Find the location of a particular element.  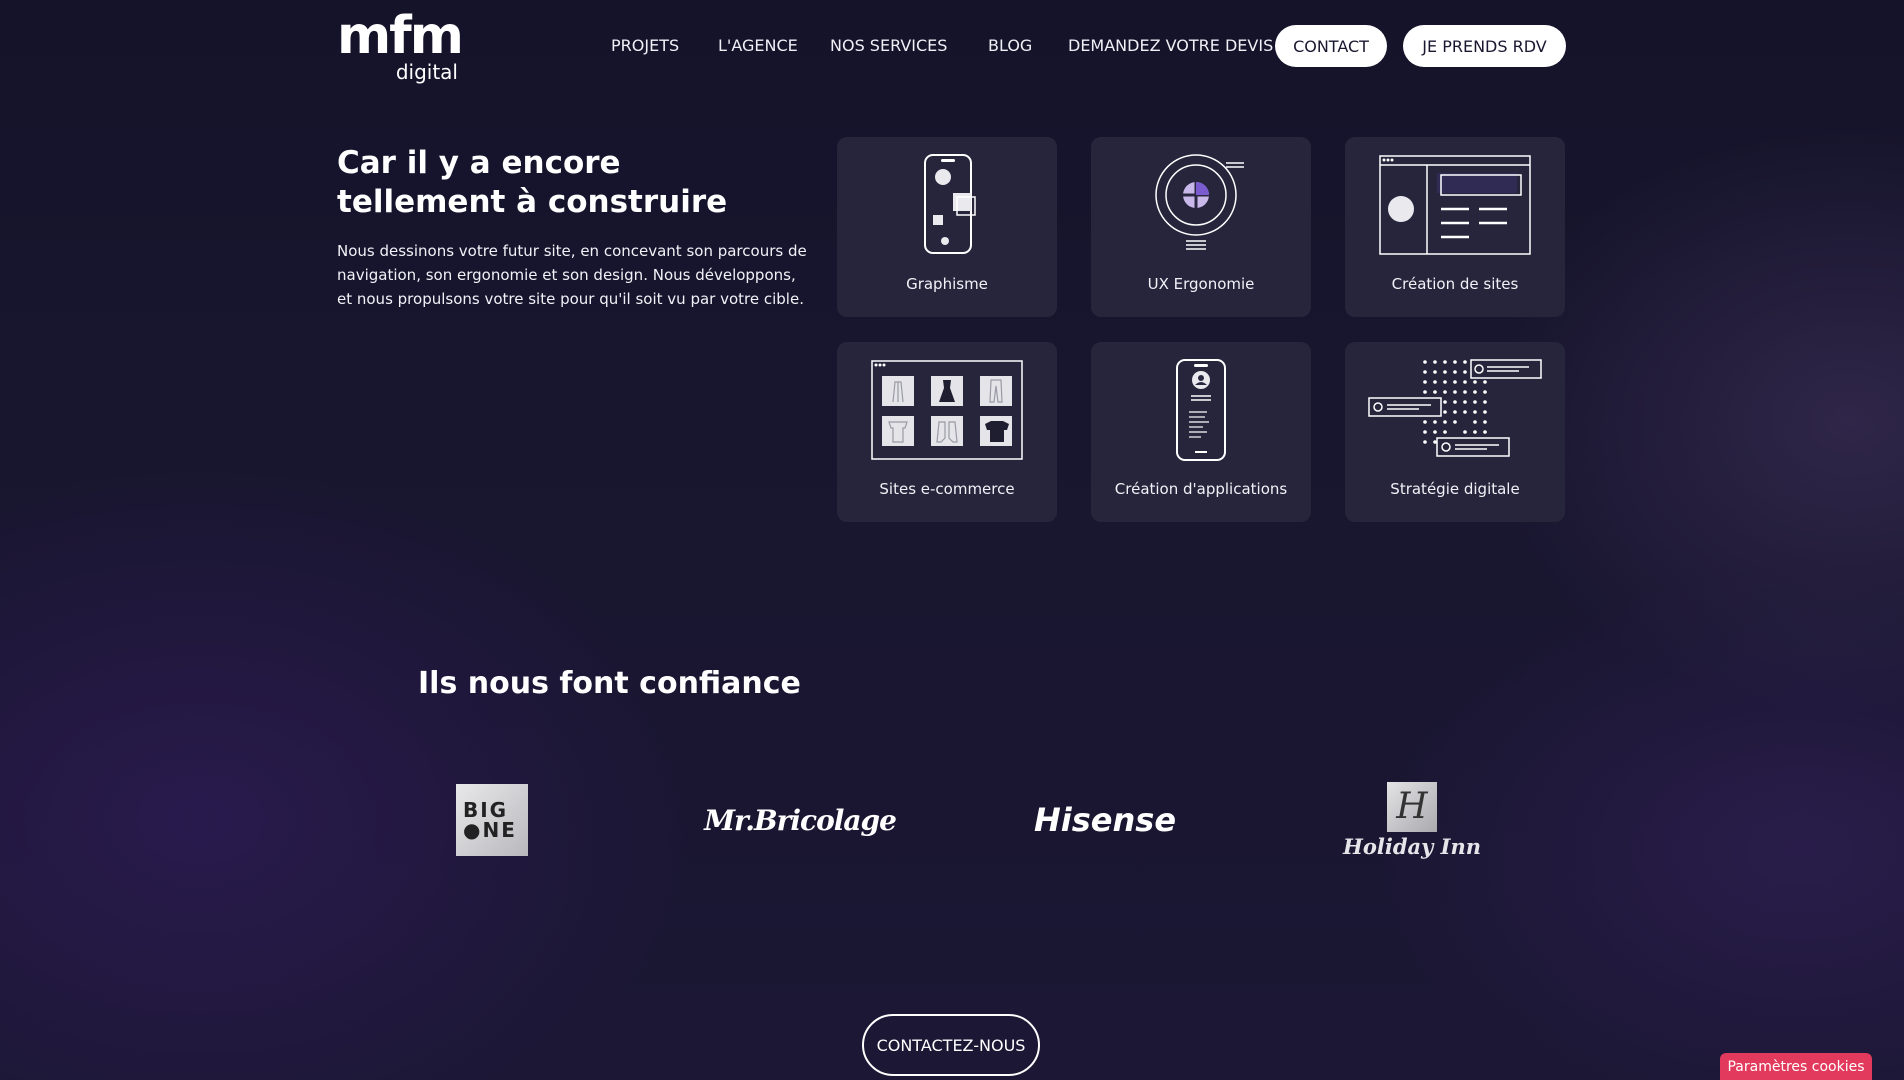

client-logo-bigone: BIG ●NE is located at coordinates (492, 820).